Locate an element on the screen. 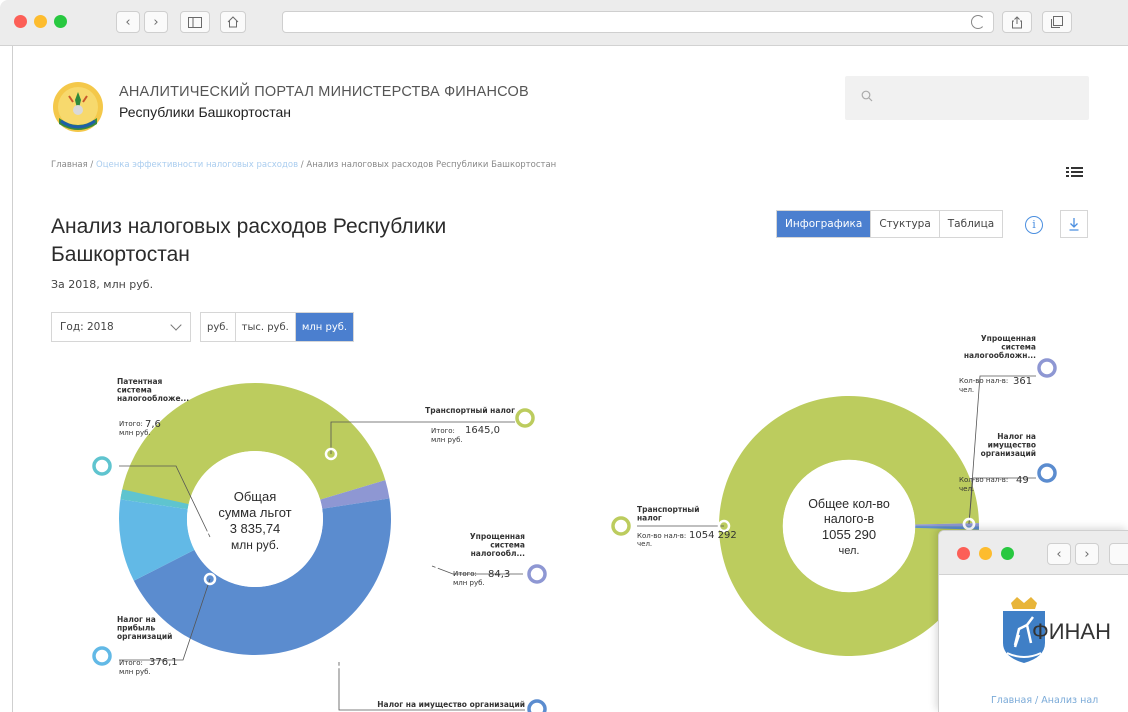 Image resolution: width=1128 pixels, height=712 pixels. sidebar-toggle-button is located at coordinates (195, 22).